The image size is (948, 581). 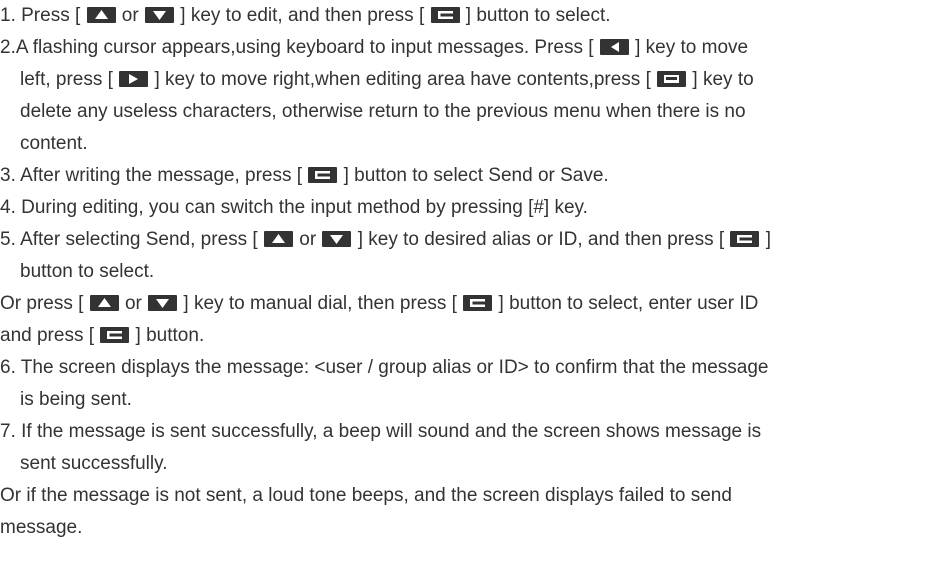 I want to click on alt-5-text-b: ] key to manual dial, then press [, so click(x=320, y=303).